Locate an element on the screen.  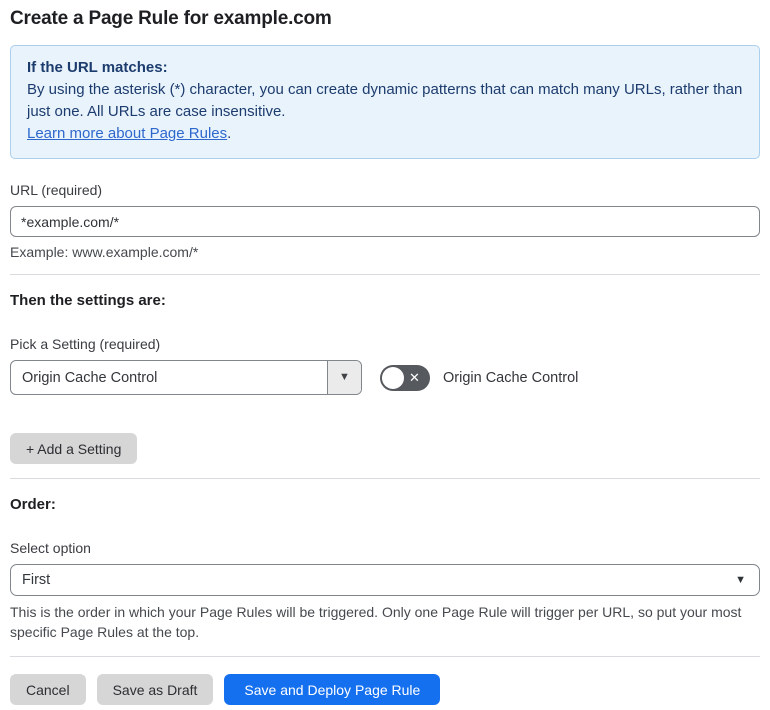
setting-select-value: Origin Cache Control is located at coordinates (90, 377).